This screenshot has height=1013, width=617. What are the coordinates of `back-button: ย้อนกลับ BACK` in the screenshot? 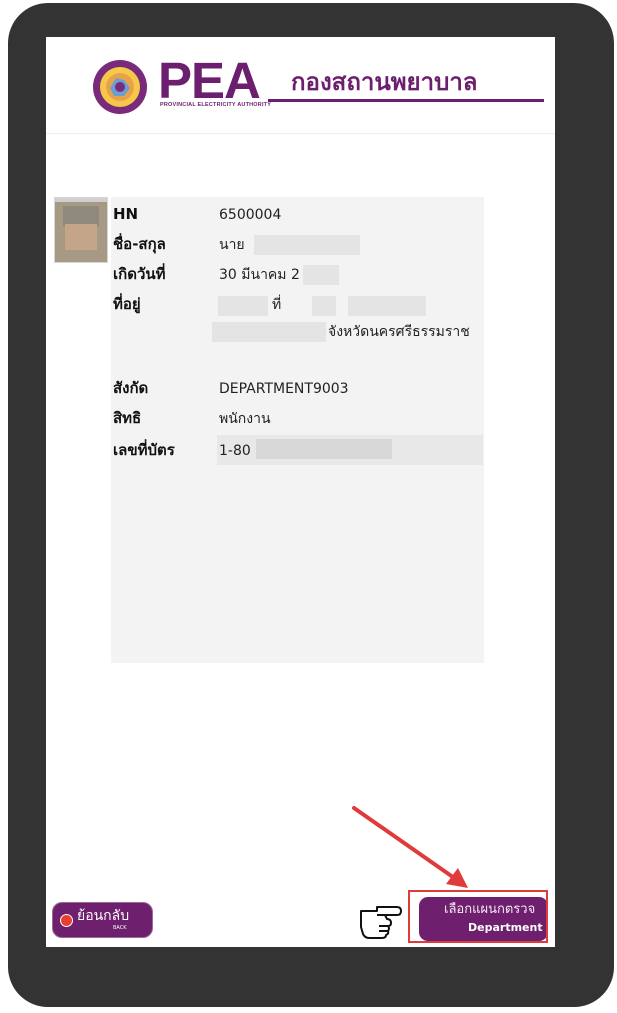 It's located at (102, 920).